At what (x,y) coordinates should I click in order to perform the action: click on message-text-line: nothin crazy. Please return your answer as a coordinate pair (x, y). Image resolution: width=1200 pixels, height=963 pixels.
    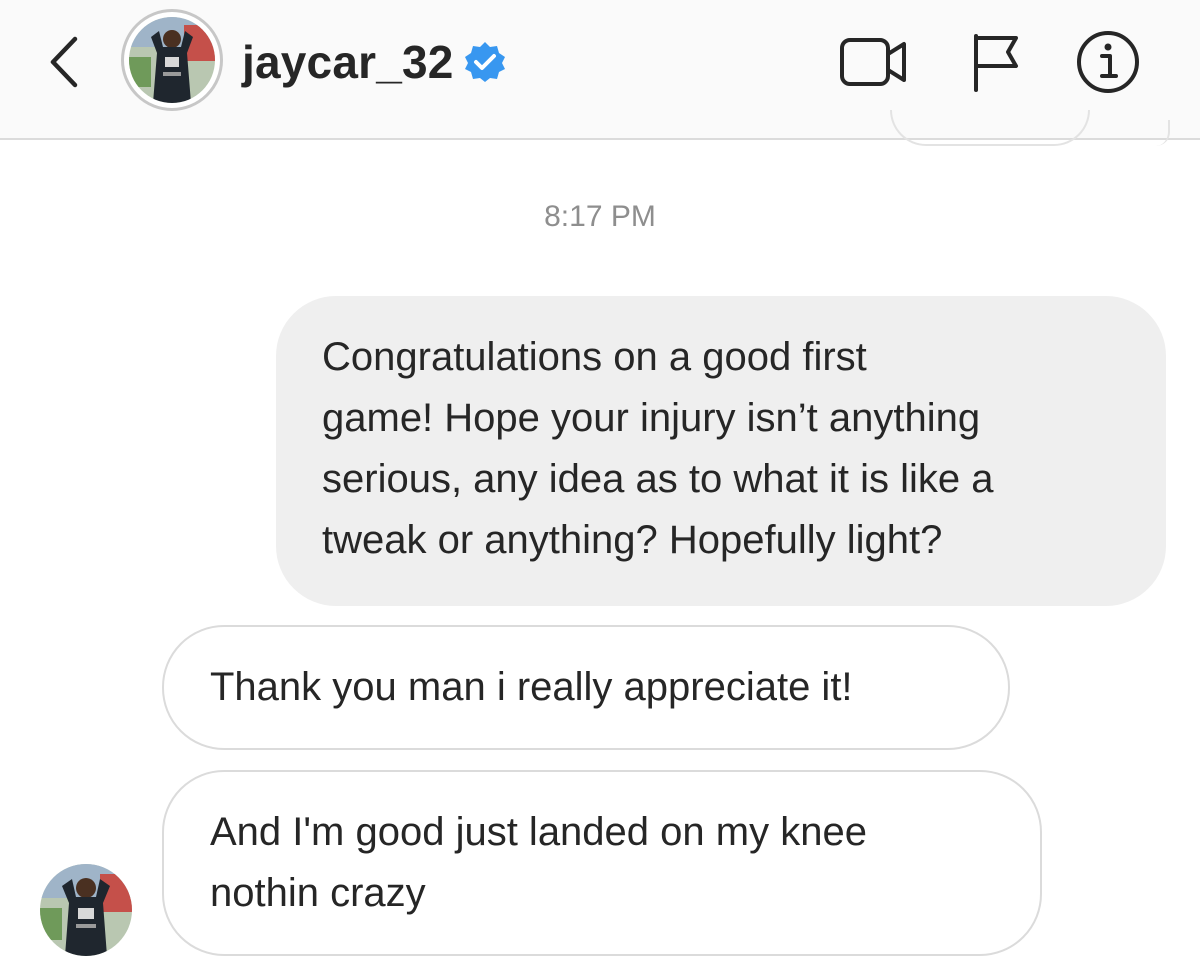
    Looking at the image, I should click on (318, 893).